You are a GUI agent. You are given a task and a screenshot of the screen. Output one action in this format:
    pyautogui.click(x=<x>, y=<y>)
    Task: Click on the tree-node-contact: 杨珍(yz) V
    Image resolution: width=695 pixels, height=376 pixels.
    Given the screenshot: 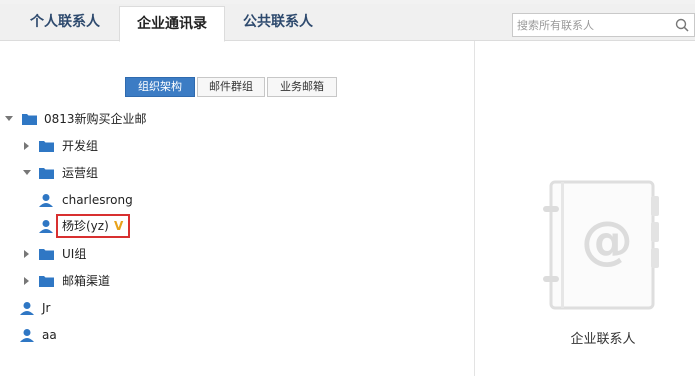 What is the action you would take?
    pyautogui.click(x=150, y=226)
    